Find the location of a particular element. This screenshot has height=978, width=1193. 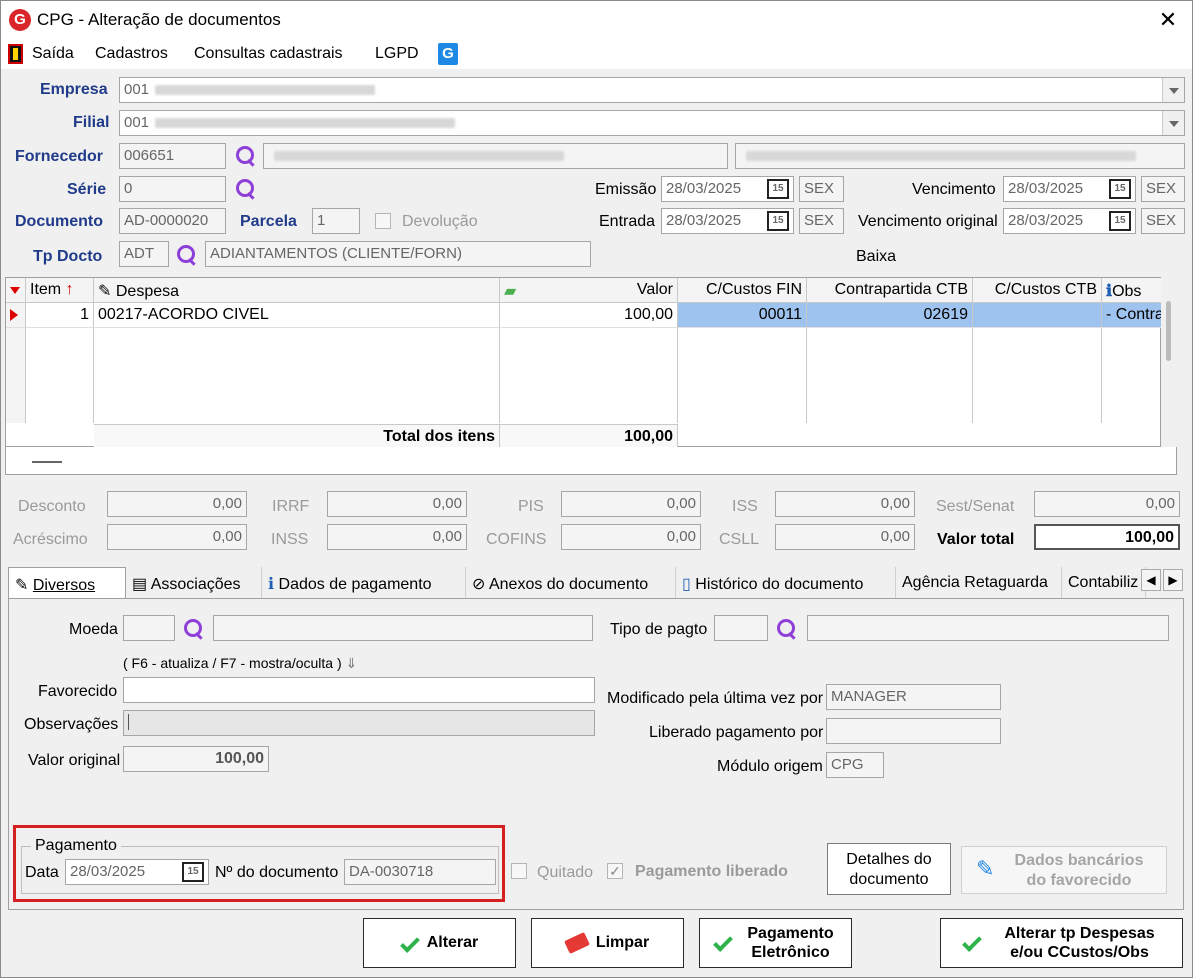

favorecido-label: Favorecido is located at coordinates (78, 691).